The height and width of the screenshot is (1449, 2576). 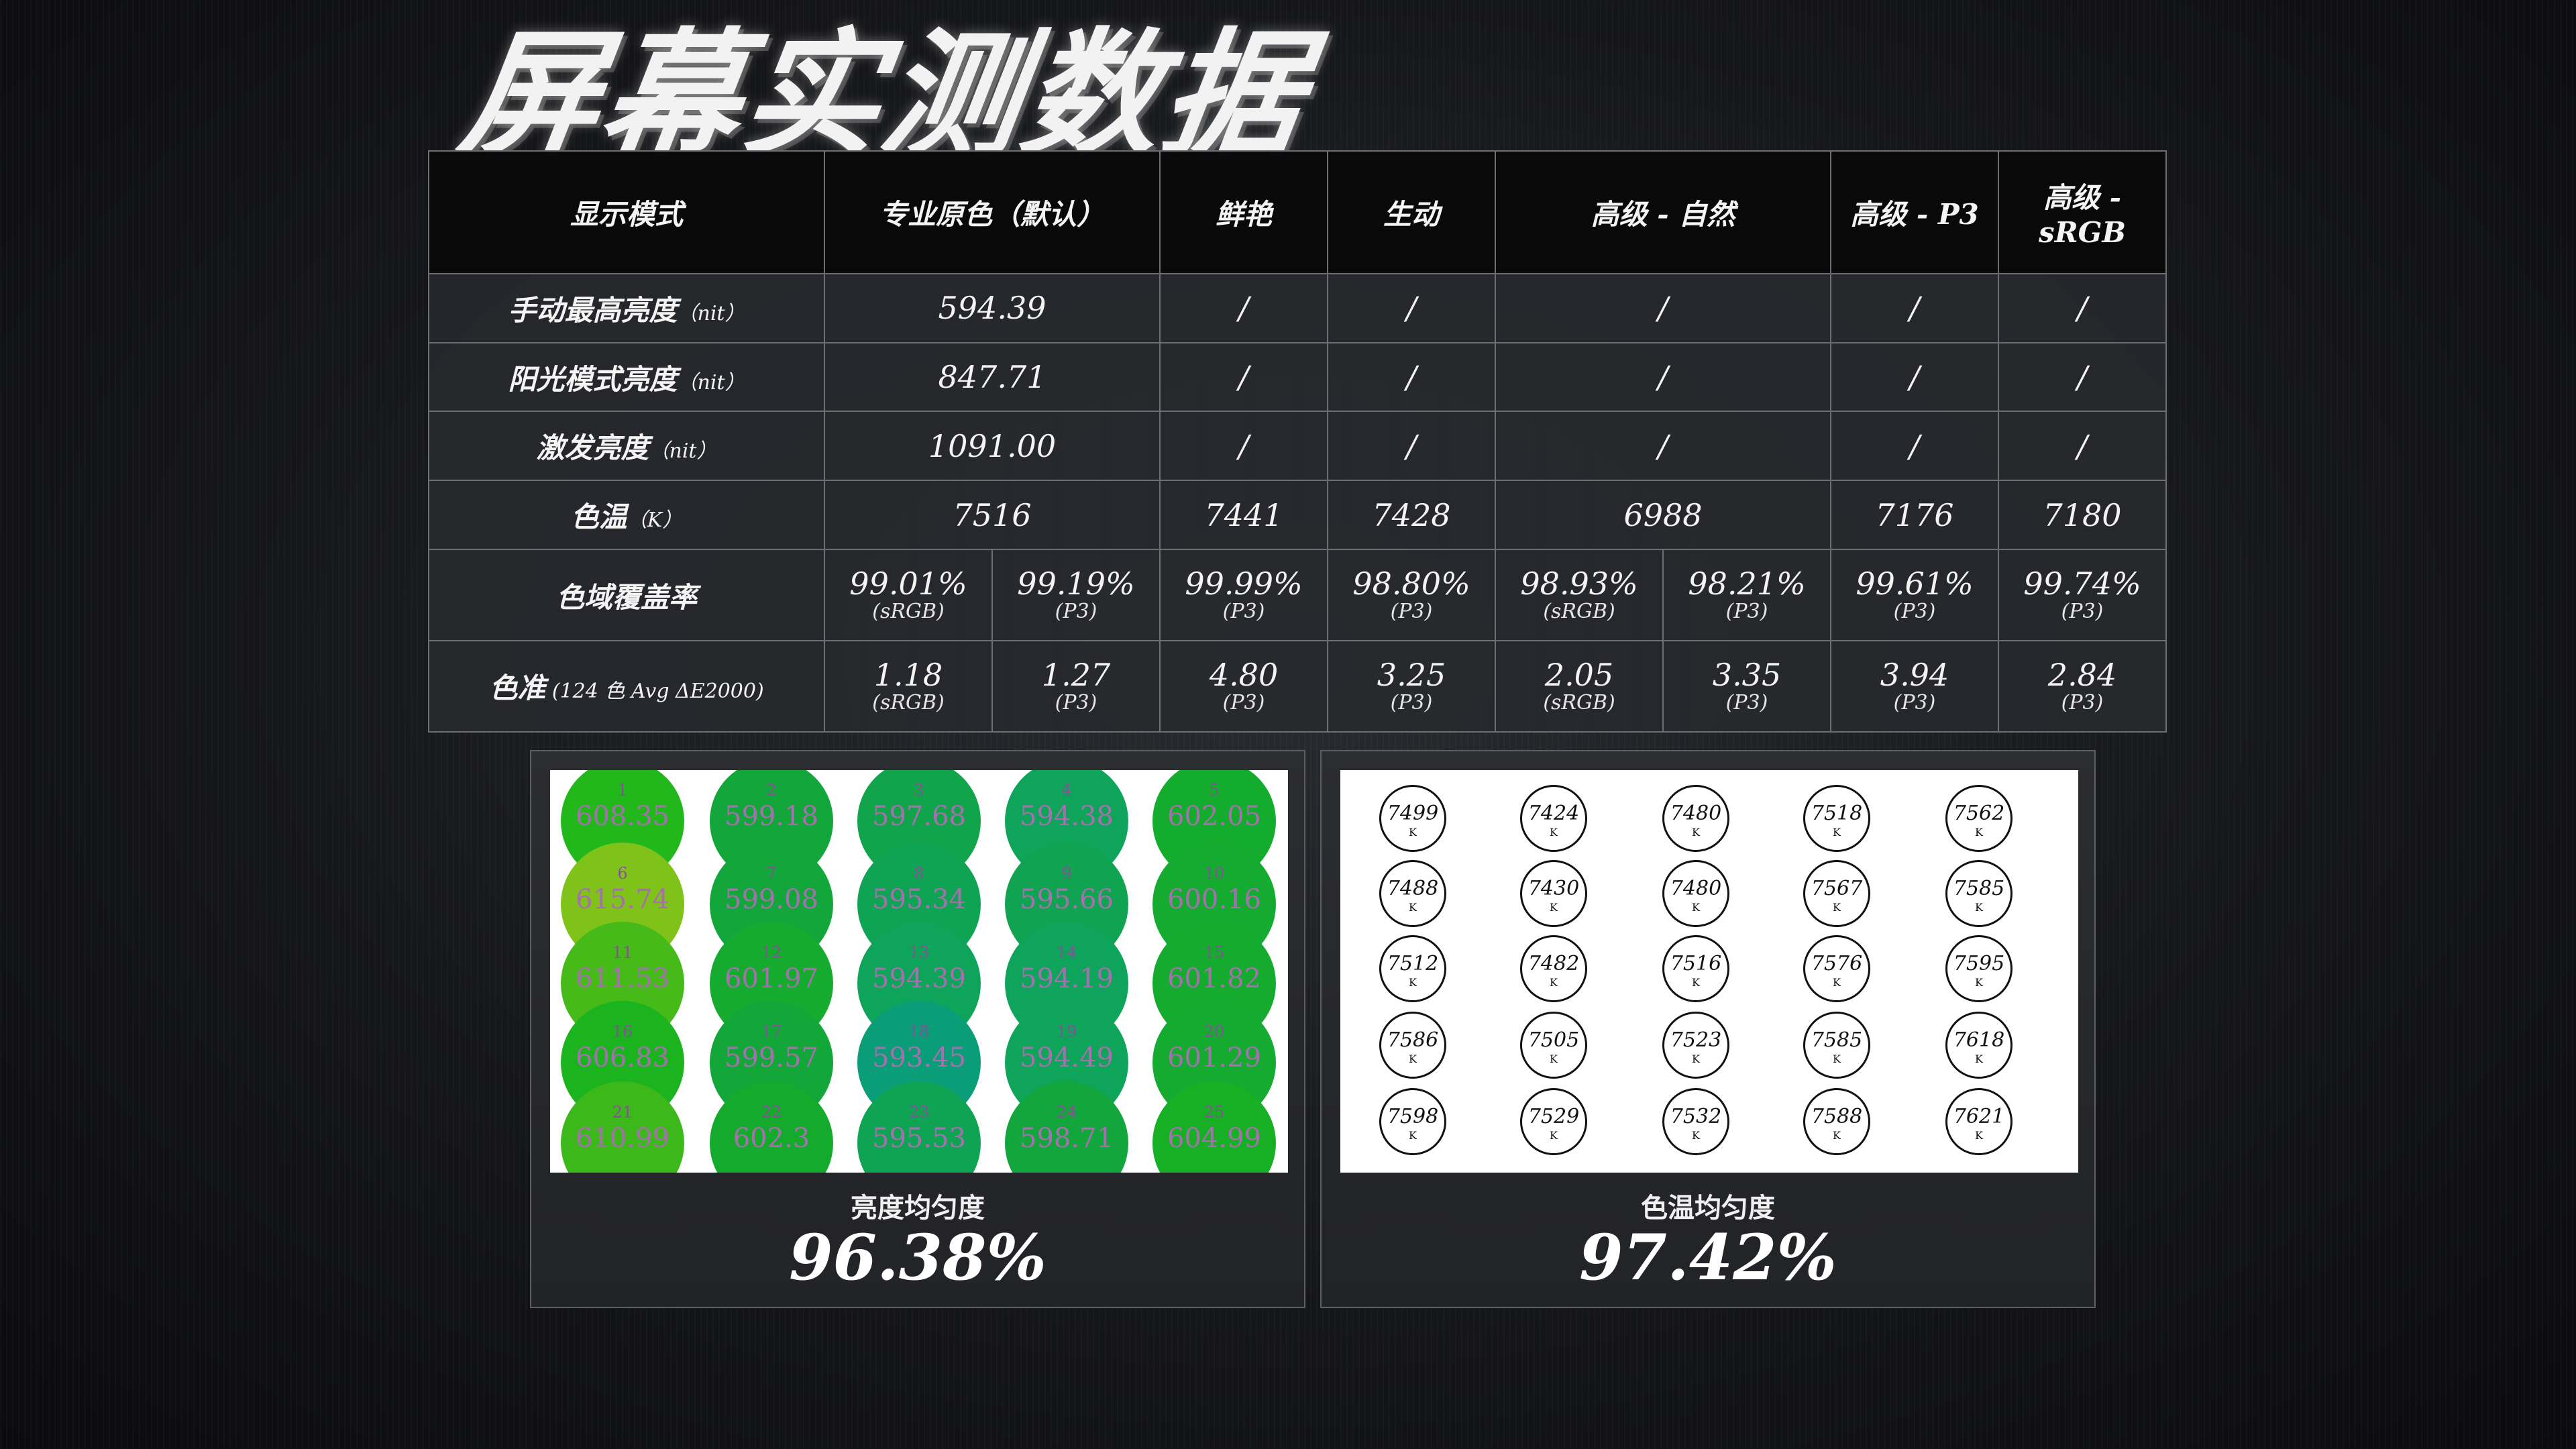 What do you see at coordinates (771, 899) in the screenshot?
I see `brightness-point-value: 599.08` at bounding box center [771, 899].